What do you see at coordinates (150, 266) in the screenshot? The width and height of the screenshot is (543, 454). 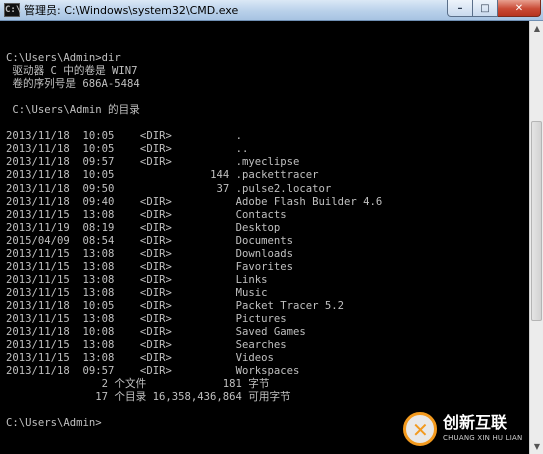 I see `console-line: 2013/11/15 13:08 <DIR> Favorites` at bounding box center [150, 266].